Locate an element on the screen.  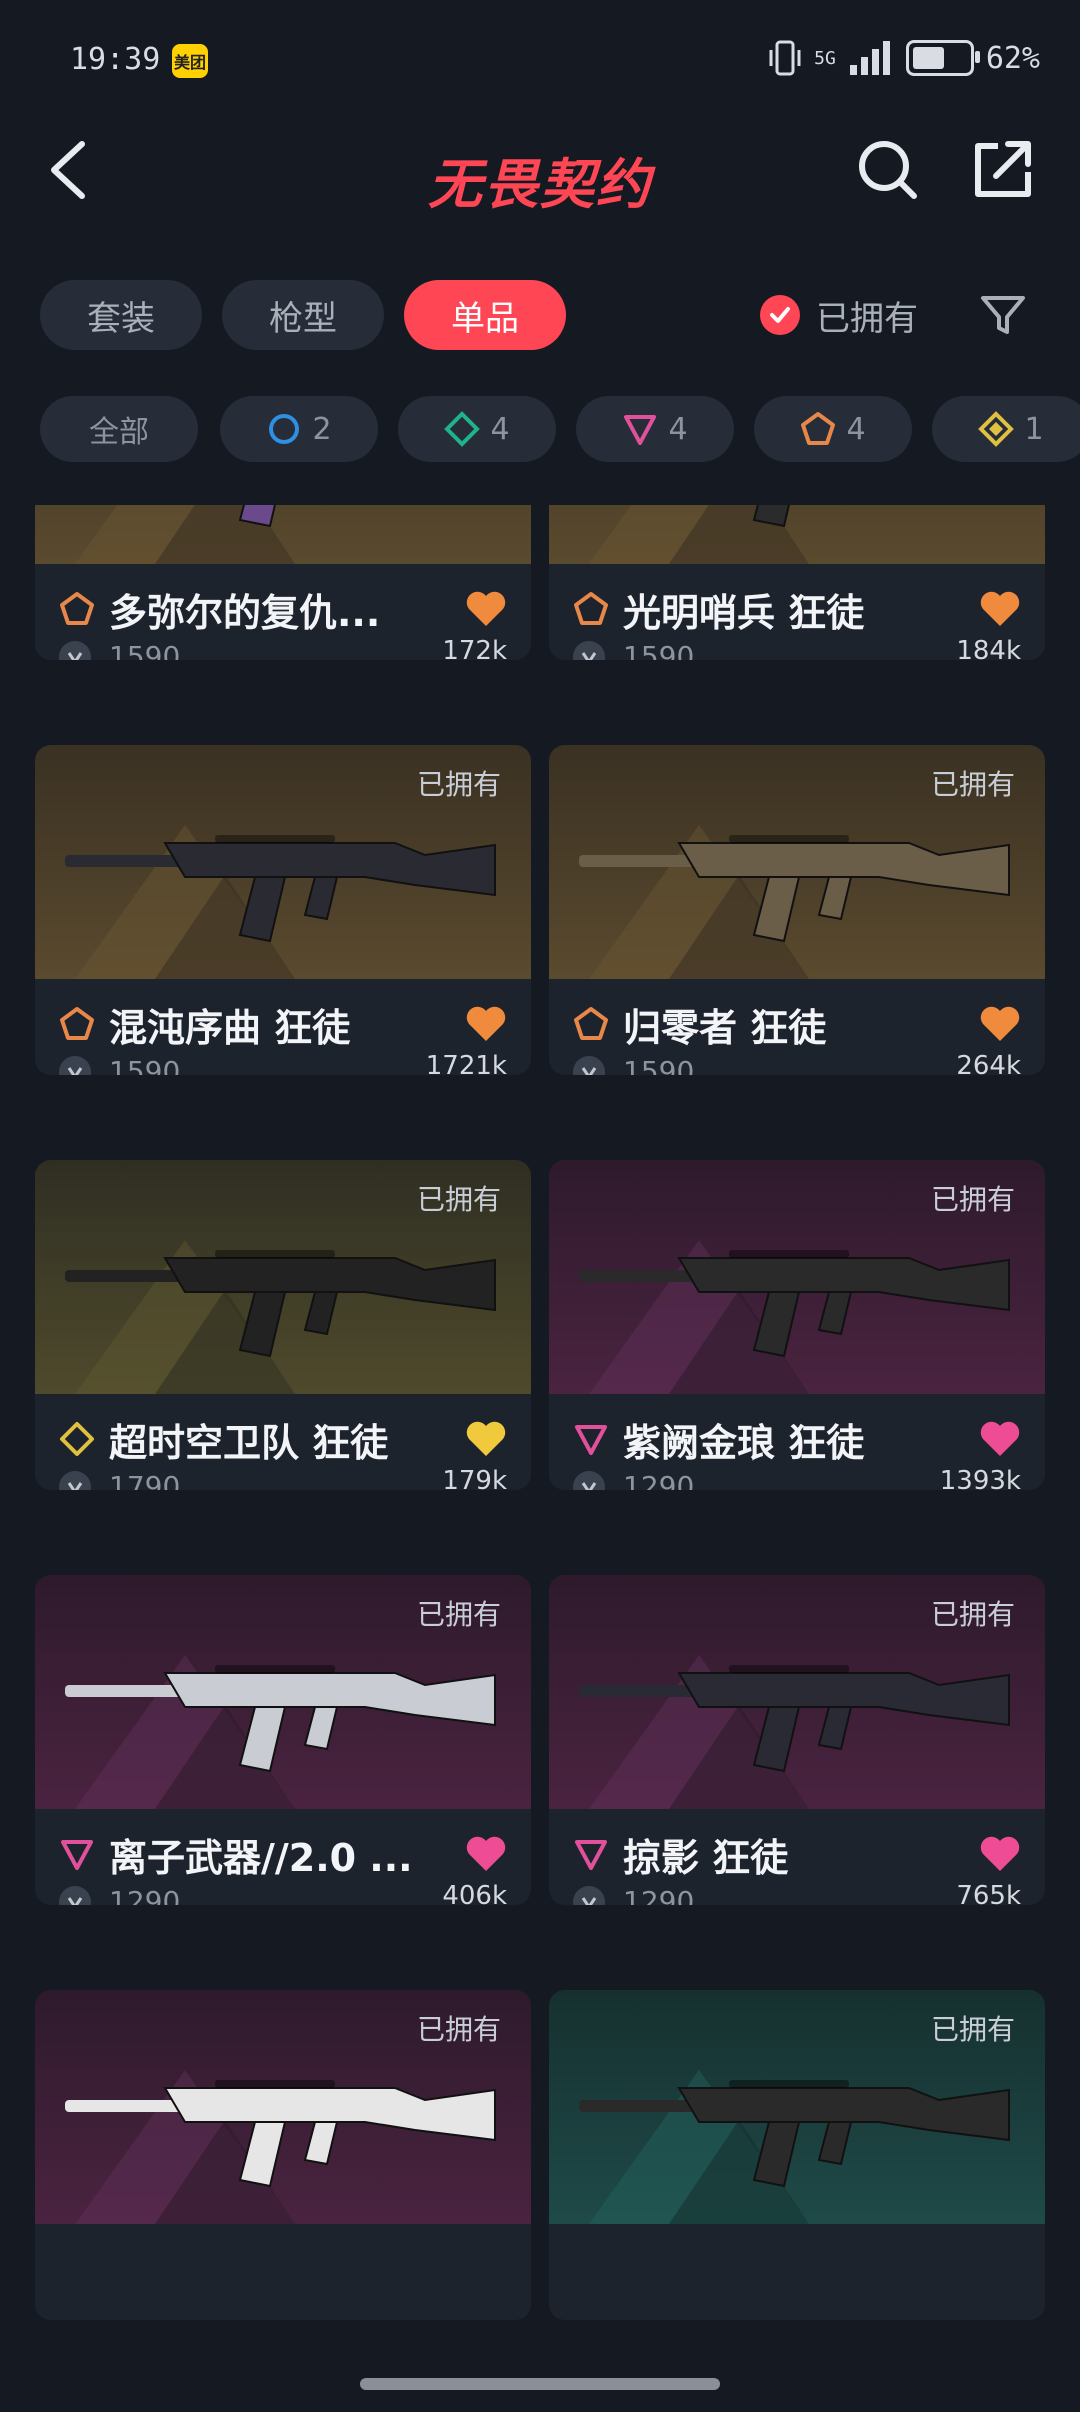
item-card: 光明哨兵 狂徒 1590 184k is located at coordinates (797, 582).